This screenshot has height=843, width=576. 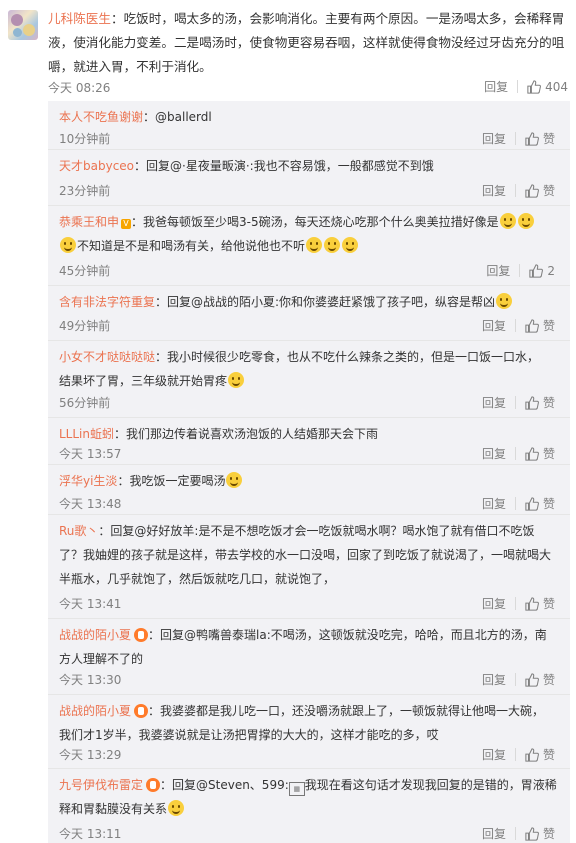 I want to click on reply-timestamp: 49分钟前, so click(x=85, y=326).